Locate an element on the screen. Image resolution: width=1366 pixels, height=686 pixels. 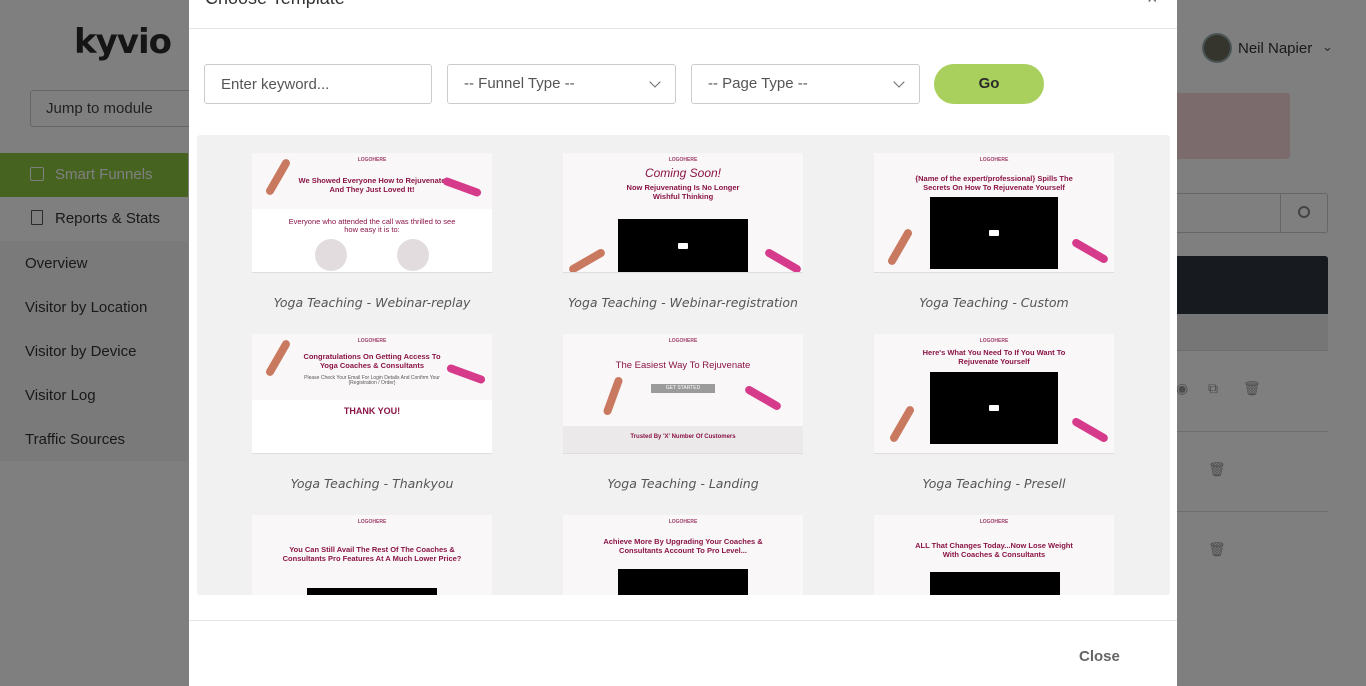
template-caption: Yoga Teaching - Webinar-replay is located at coordinates (372, 302).